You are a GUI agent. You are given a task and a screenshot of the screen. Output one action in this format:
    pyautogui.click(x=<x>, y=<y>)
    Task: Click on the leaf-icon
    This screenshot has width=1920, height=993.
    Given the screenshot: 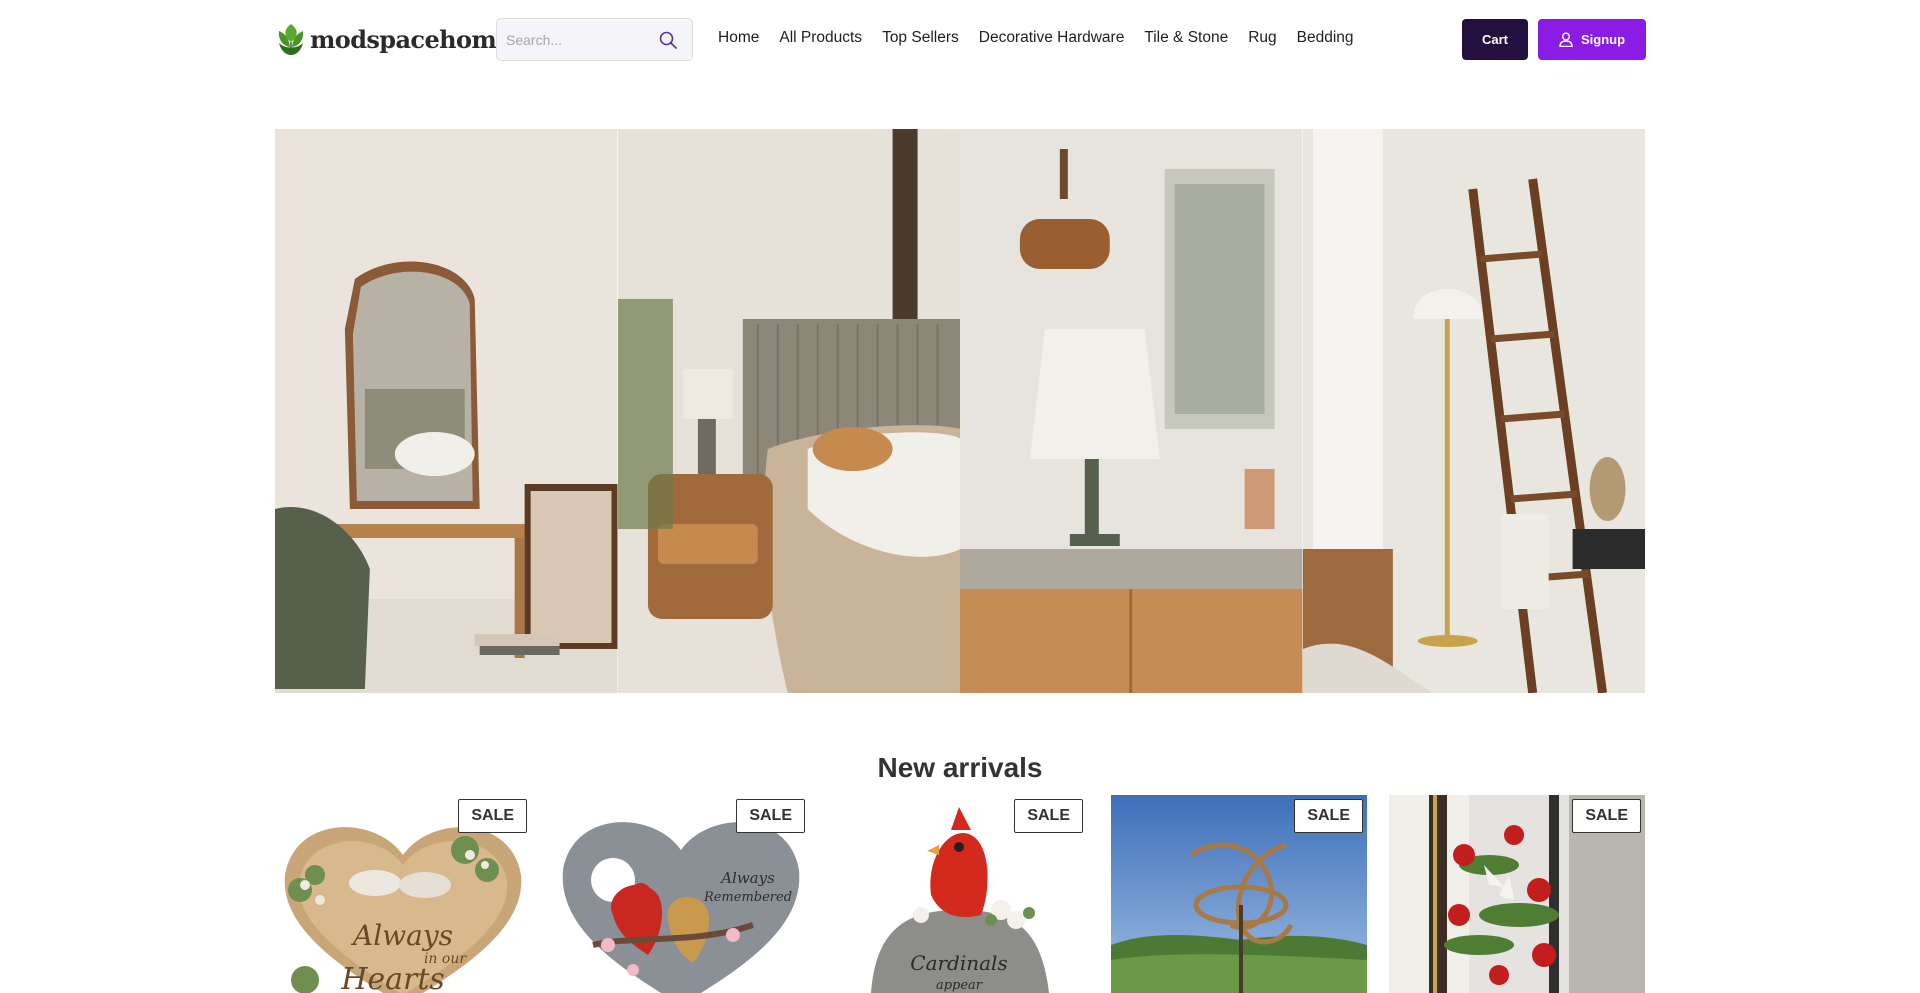 What is the action you would take?
    pyautogui.click(x=291, y=39)
    